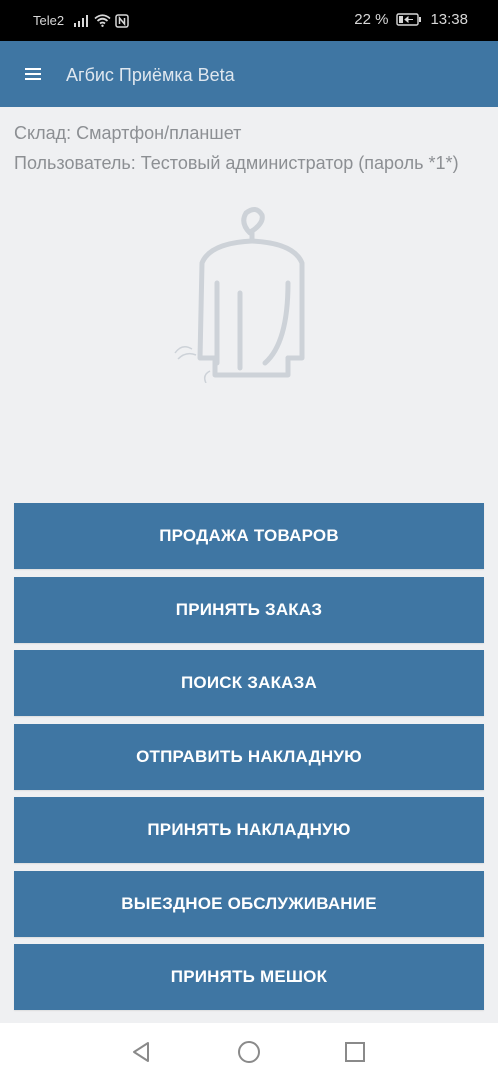  I want to click on home-icon, so click(249, 1052).